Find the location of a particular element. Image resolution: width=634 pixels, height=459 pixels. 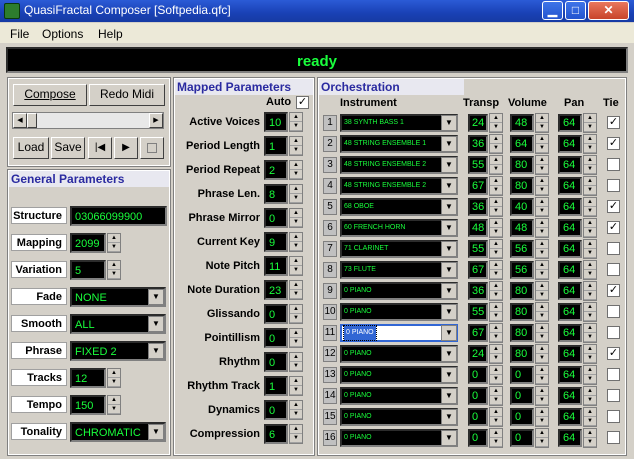

volume-field: 40 is located at coordinates (522, 207).